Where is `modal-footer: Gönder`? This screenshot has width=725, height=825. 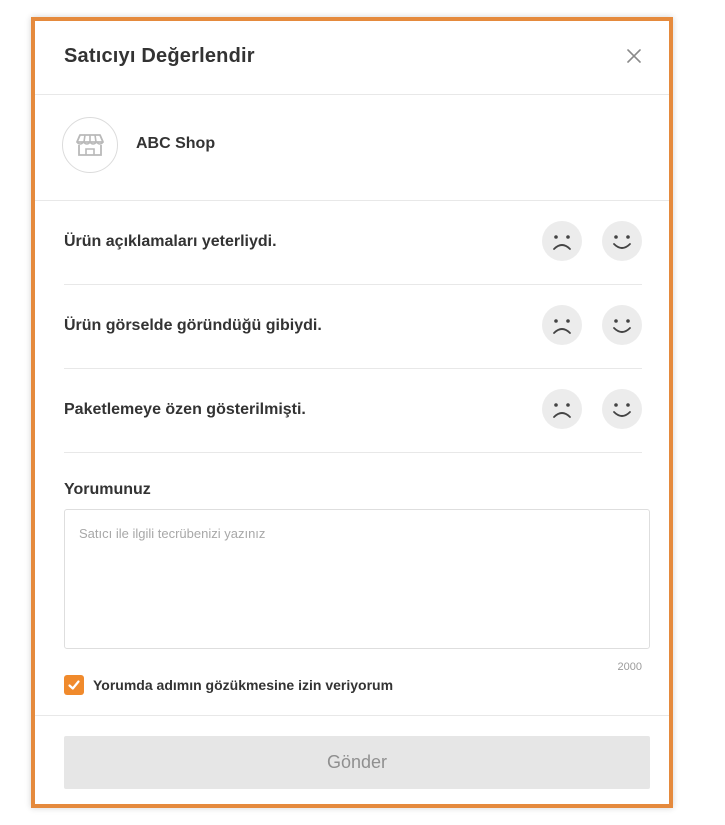
modal-footer: Gönder is located at coordinates (352, 759).